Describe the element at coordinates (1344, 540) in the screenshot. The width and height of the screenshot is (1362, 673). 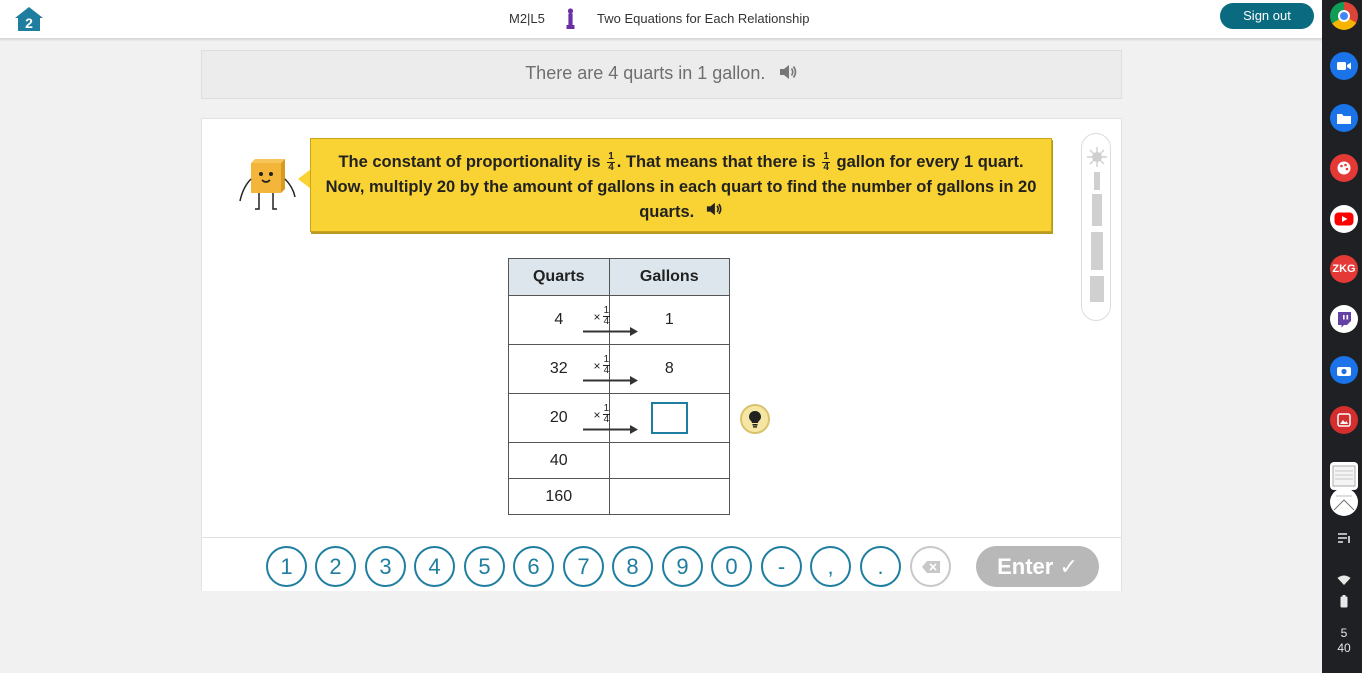
I see `playlist-icon` at that location.